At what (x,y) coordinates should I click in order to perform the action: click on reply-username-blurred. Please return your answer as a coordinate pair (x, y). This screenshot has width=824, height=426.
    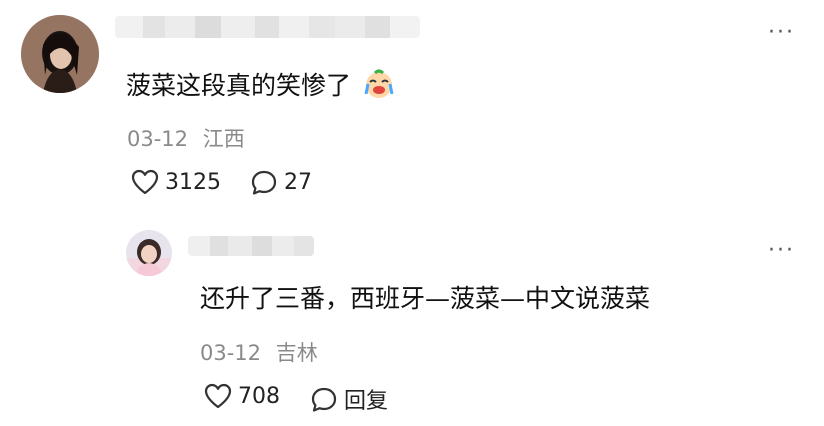
    Looking at the image, I should click on (251, 246).